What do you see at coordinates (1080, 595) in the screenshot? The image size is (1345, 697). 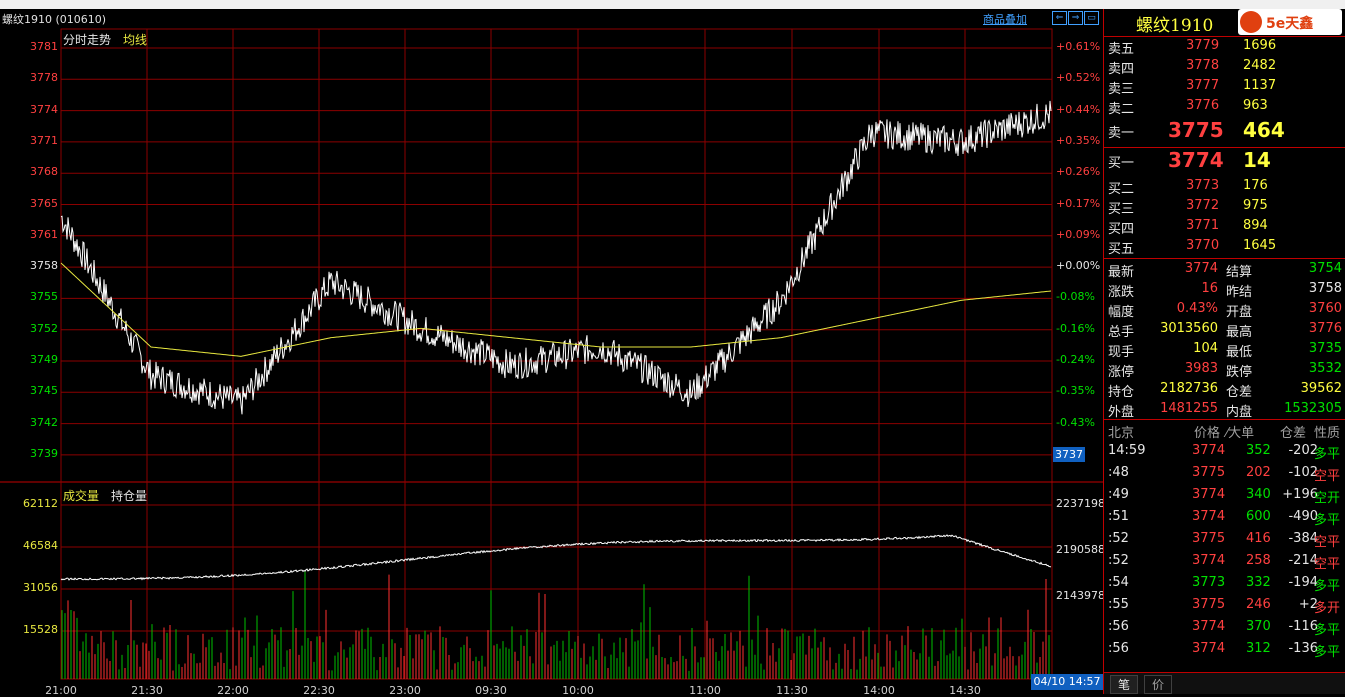 I see `oi-label: 2143978` at bounding box center [1080, 595].